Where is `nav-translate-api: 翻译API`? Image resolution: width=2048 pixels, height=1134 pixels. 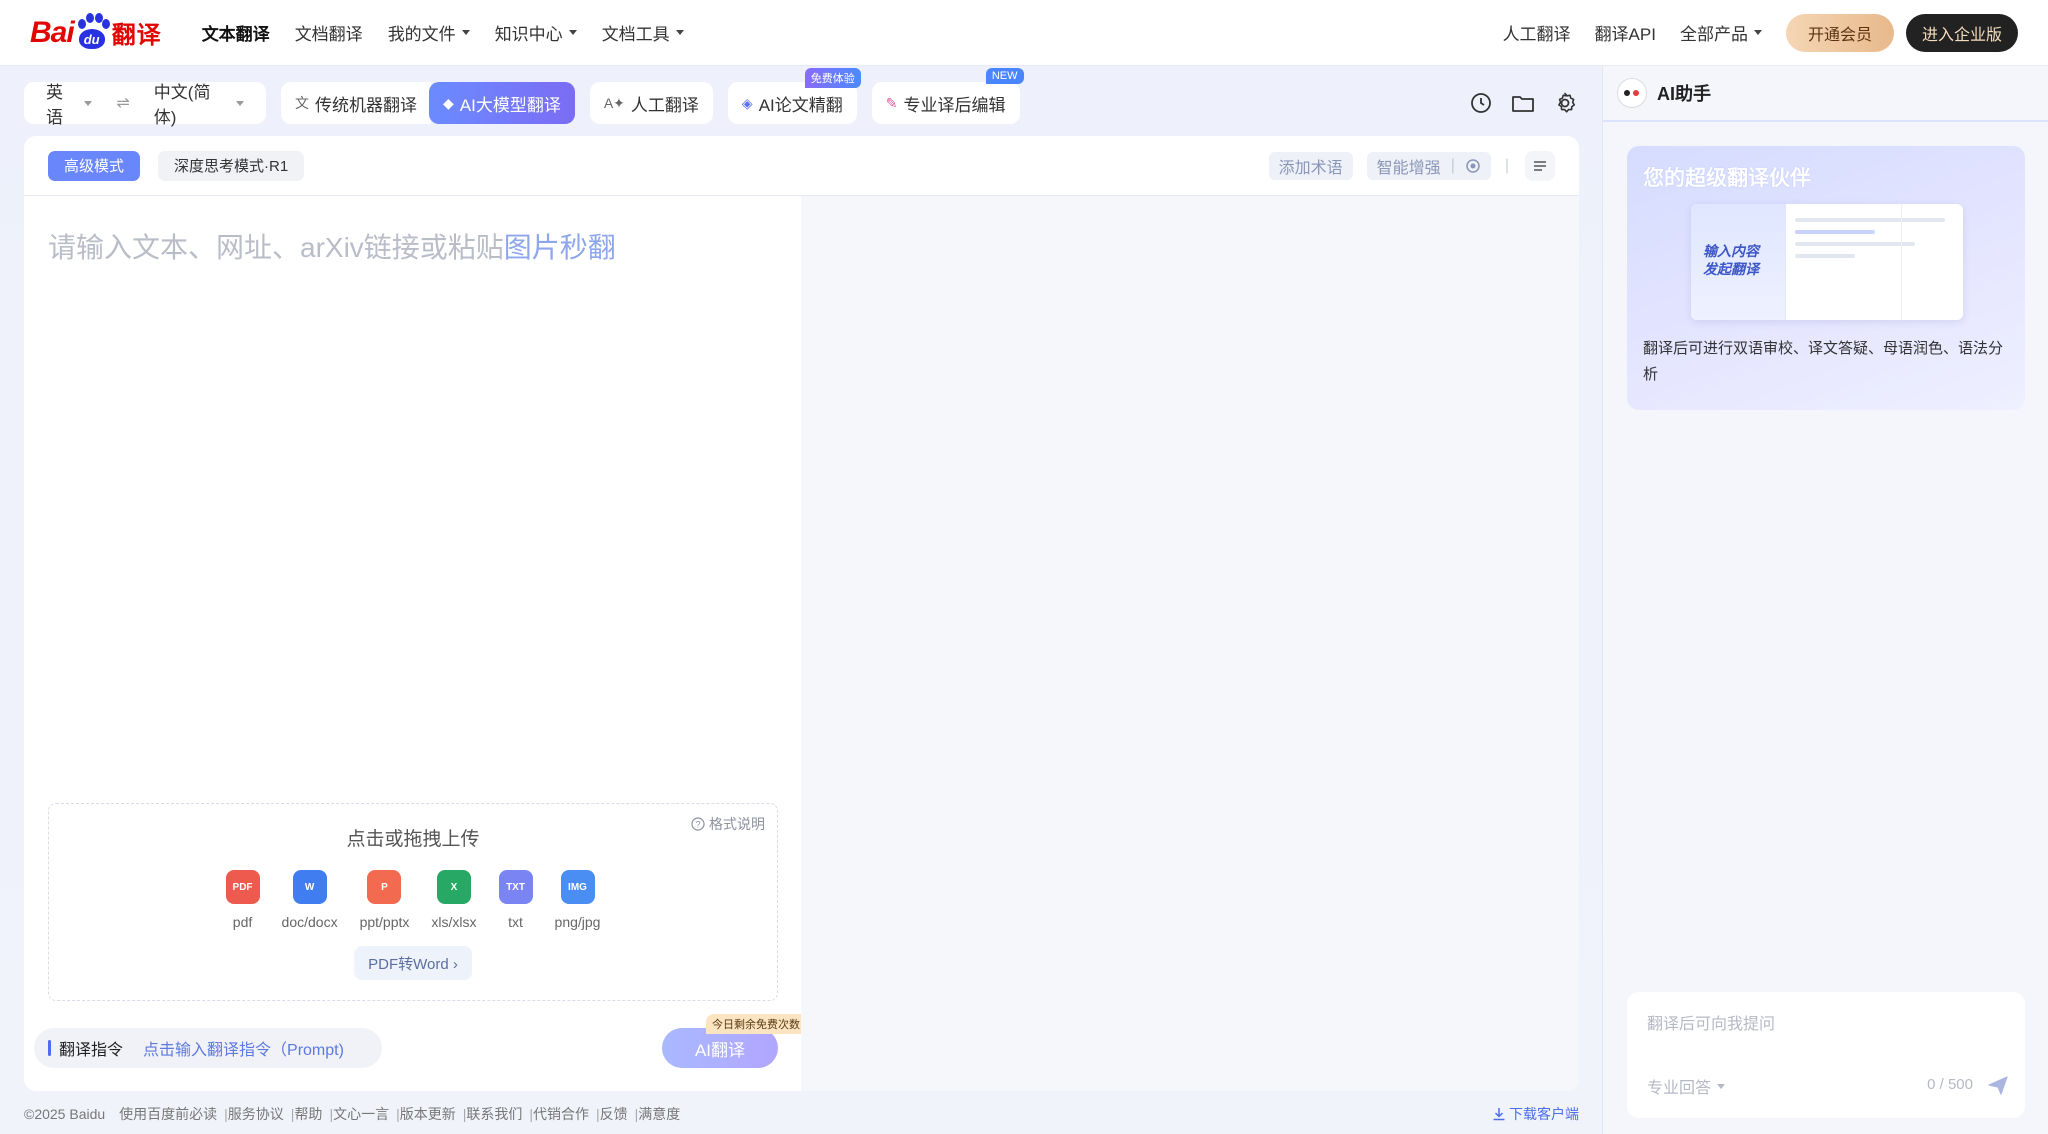 nav-translate-api: 翻译API is located at coordinates (1625, 32).